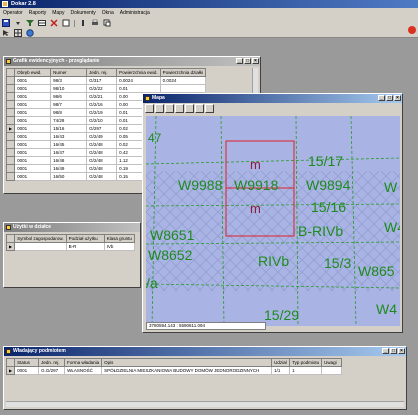 This screenshot has width=418, height=415. I want to click on pointer-tool-icon, so click(149, 108).